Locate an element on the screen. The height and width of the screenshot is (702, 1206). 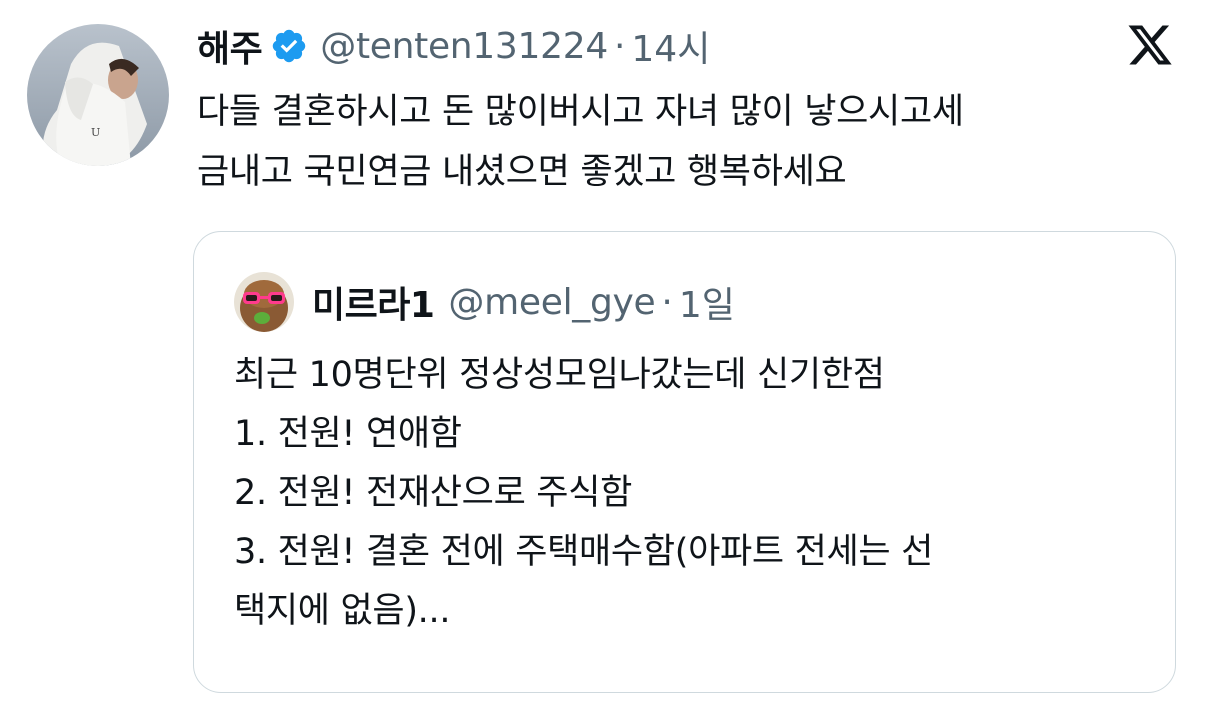
verified-badge-icon is located at coordinates (289, 46).